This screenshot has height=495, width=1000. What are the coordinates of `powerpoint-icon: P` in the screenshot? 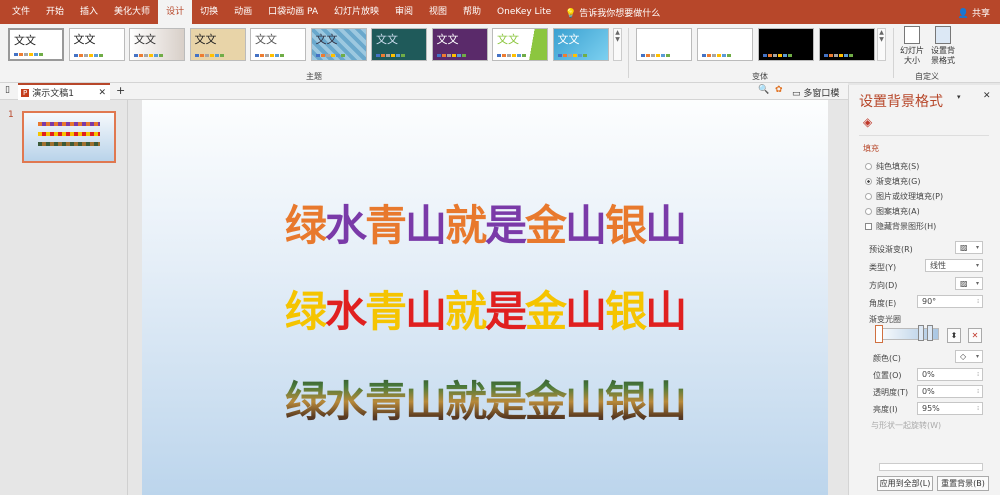 It's located at (25, 92).